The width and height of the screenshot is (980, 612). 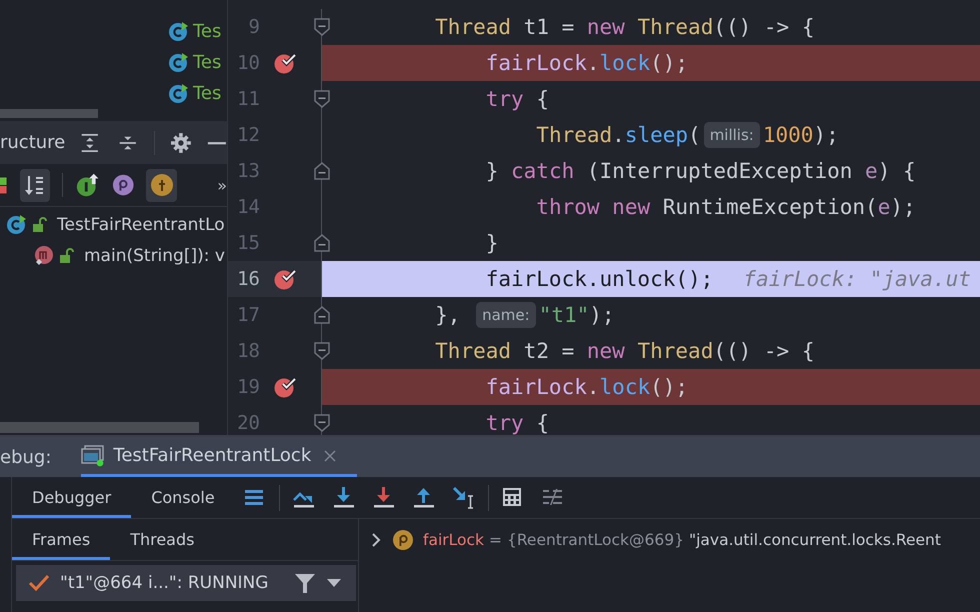 What do you see at coordinates (564, 315) in the screenshot?
I see `code-text: "t1"` at bounding box center [564, 315].